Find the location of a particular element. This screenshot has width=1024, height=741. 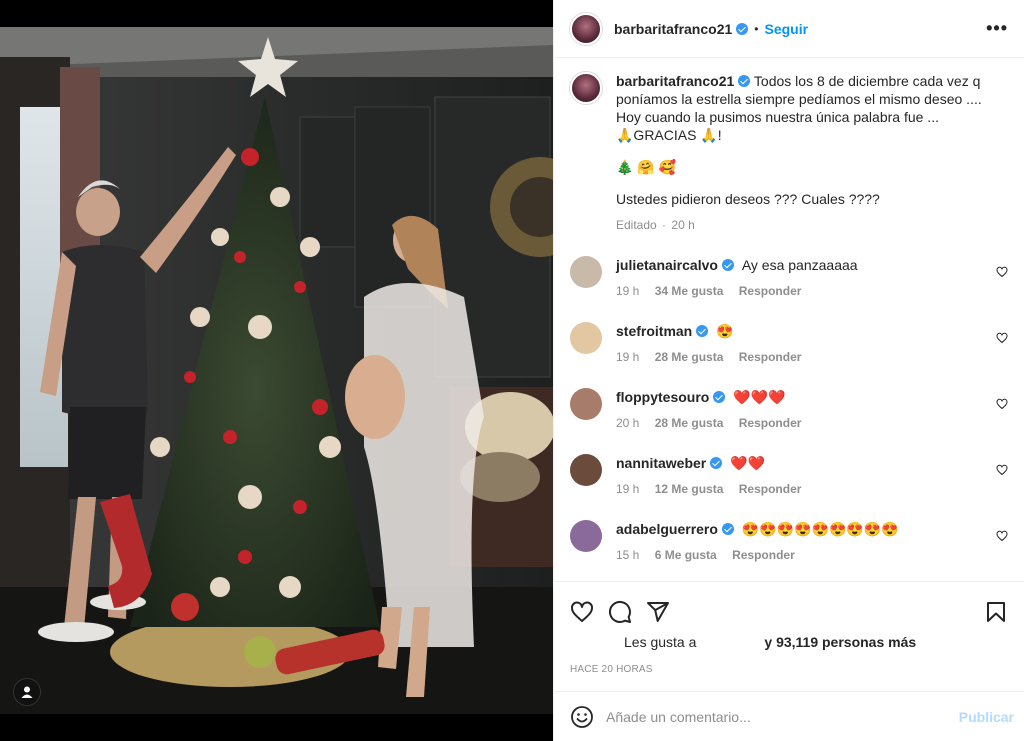

author-username: barbaritafranco21 is located at coordinates (673, 29).